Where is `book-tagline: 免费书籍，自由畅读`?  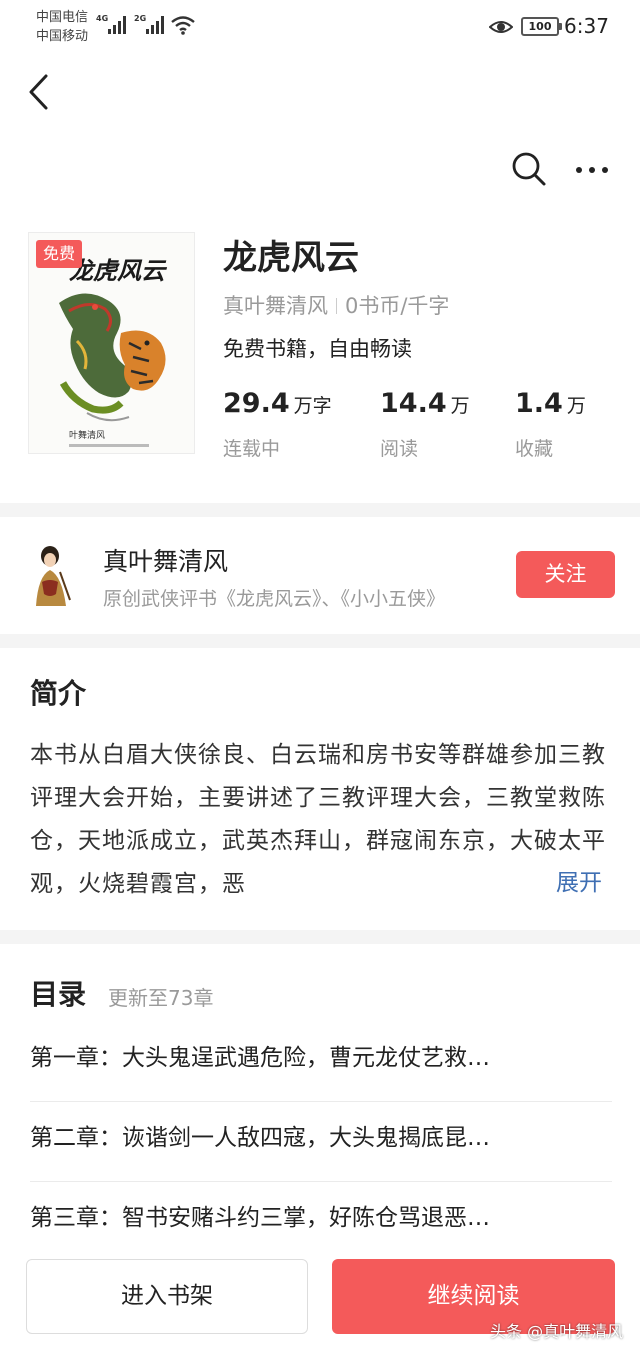 book-tagline: 免费书籍，自由畅读 is located at coordinates (317, 349).